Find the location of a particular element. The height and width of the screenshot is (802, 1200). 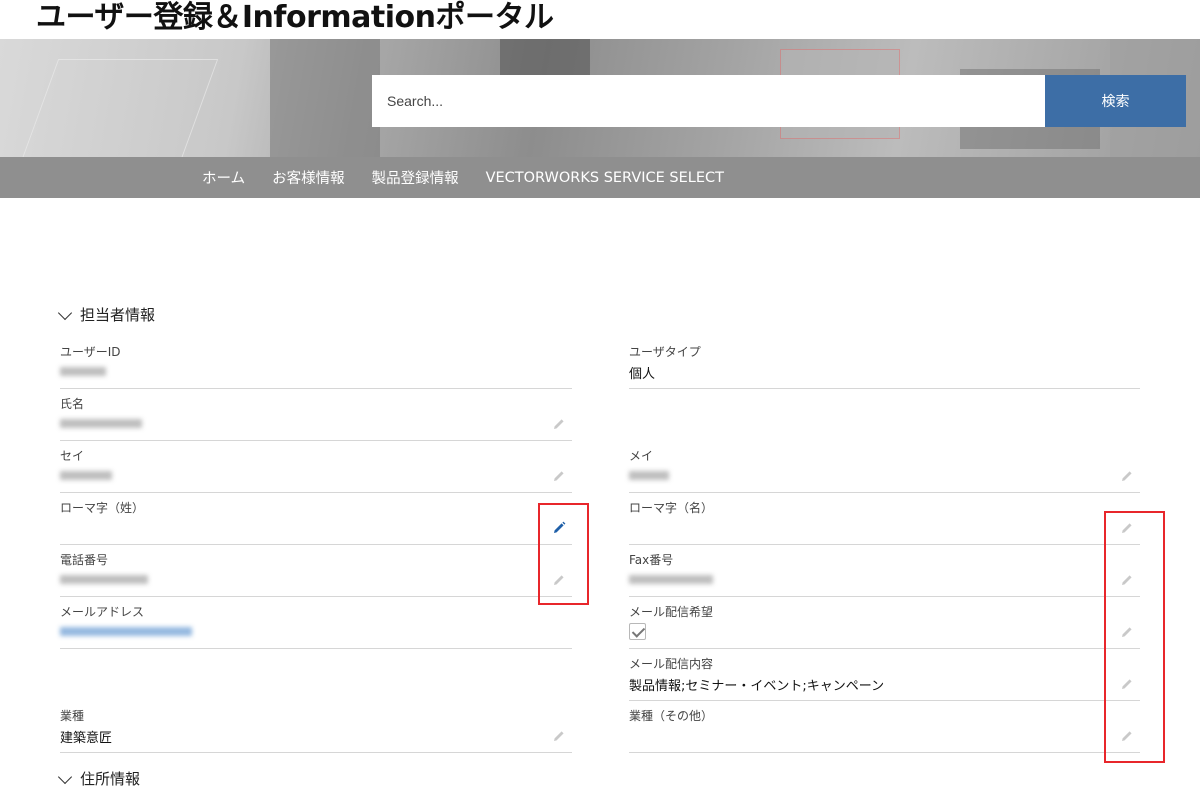

section-title: 担当者情報 is located at coordinates (118, 315).